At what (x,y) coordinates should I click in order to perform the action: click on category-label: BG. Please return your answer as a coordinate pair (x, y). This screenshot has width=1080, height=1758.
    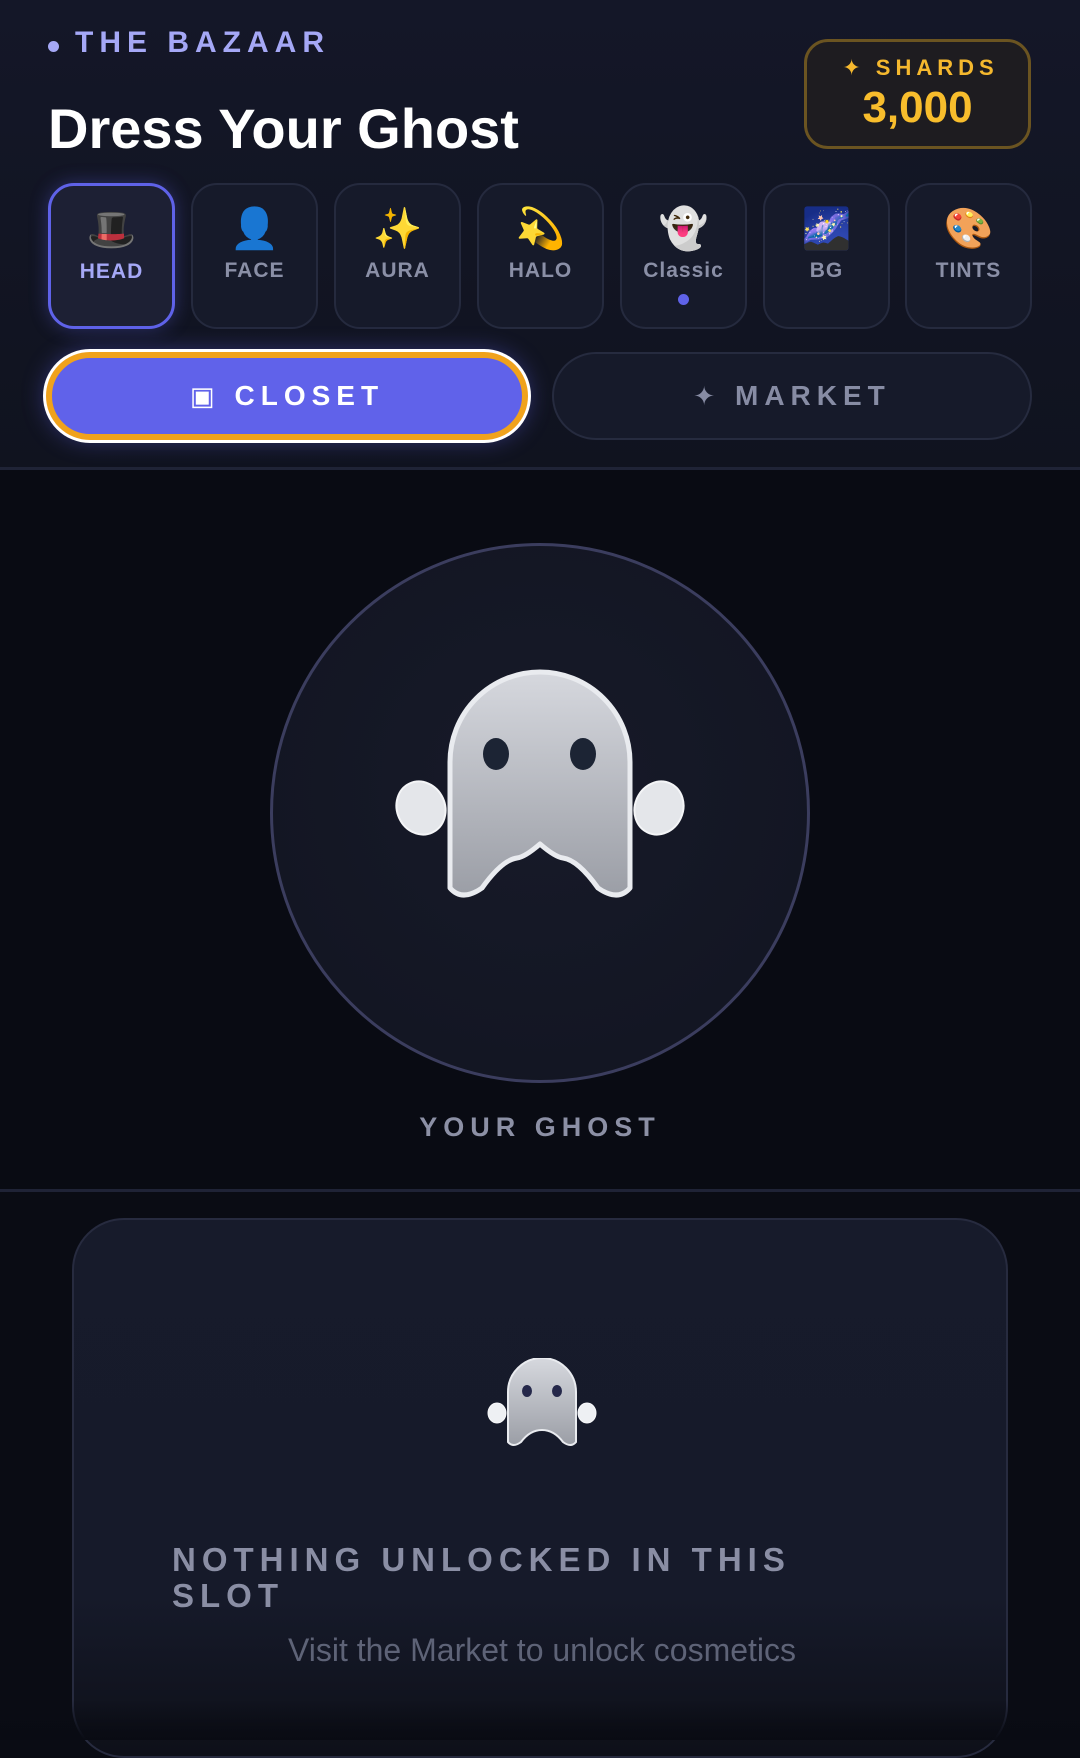
    Looking at the image, I should click on (826, 270).